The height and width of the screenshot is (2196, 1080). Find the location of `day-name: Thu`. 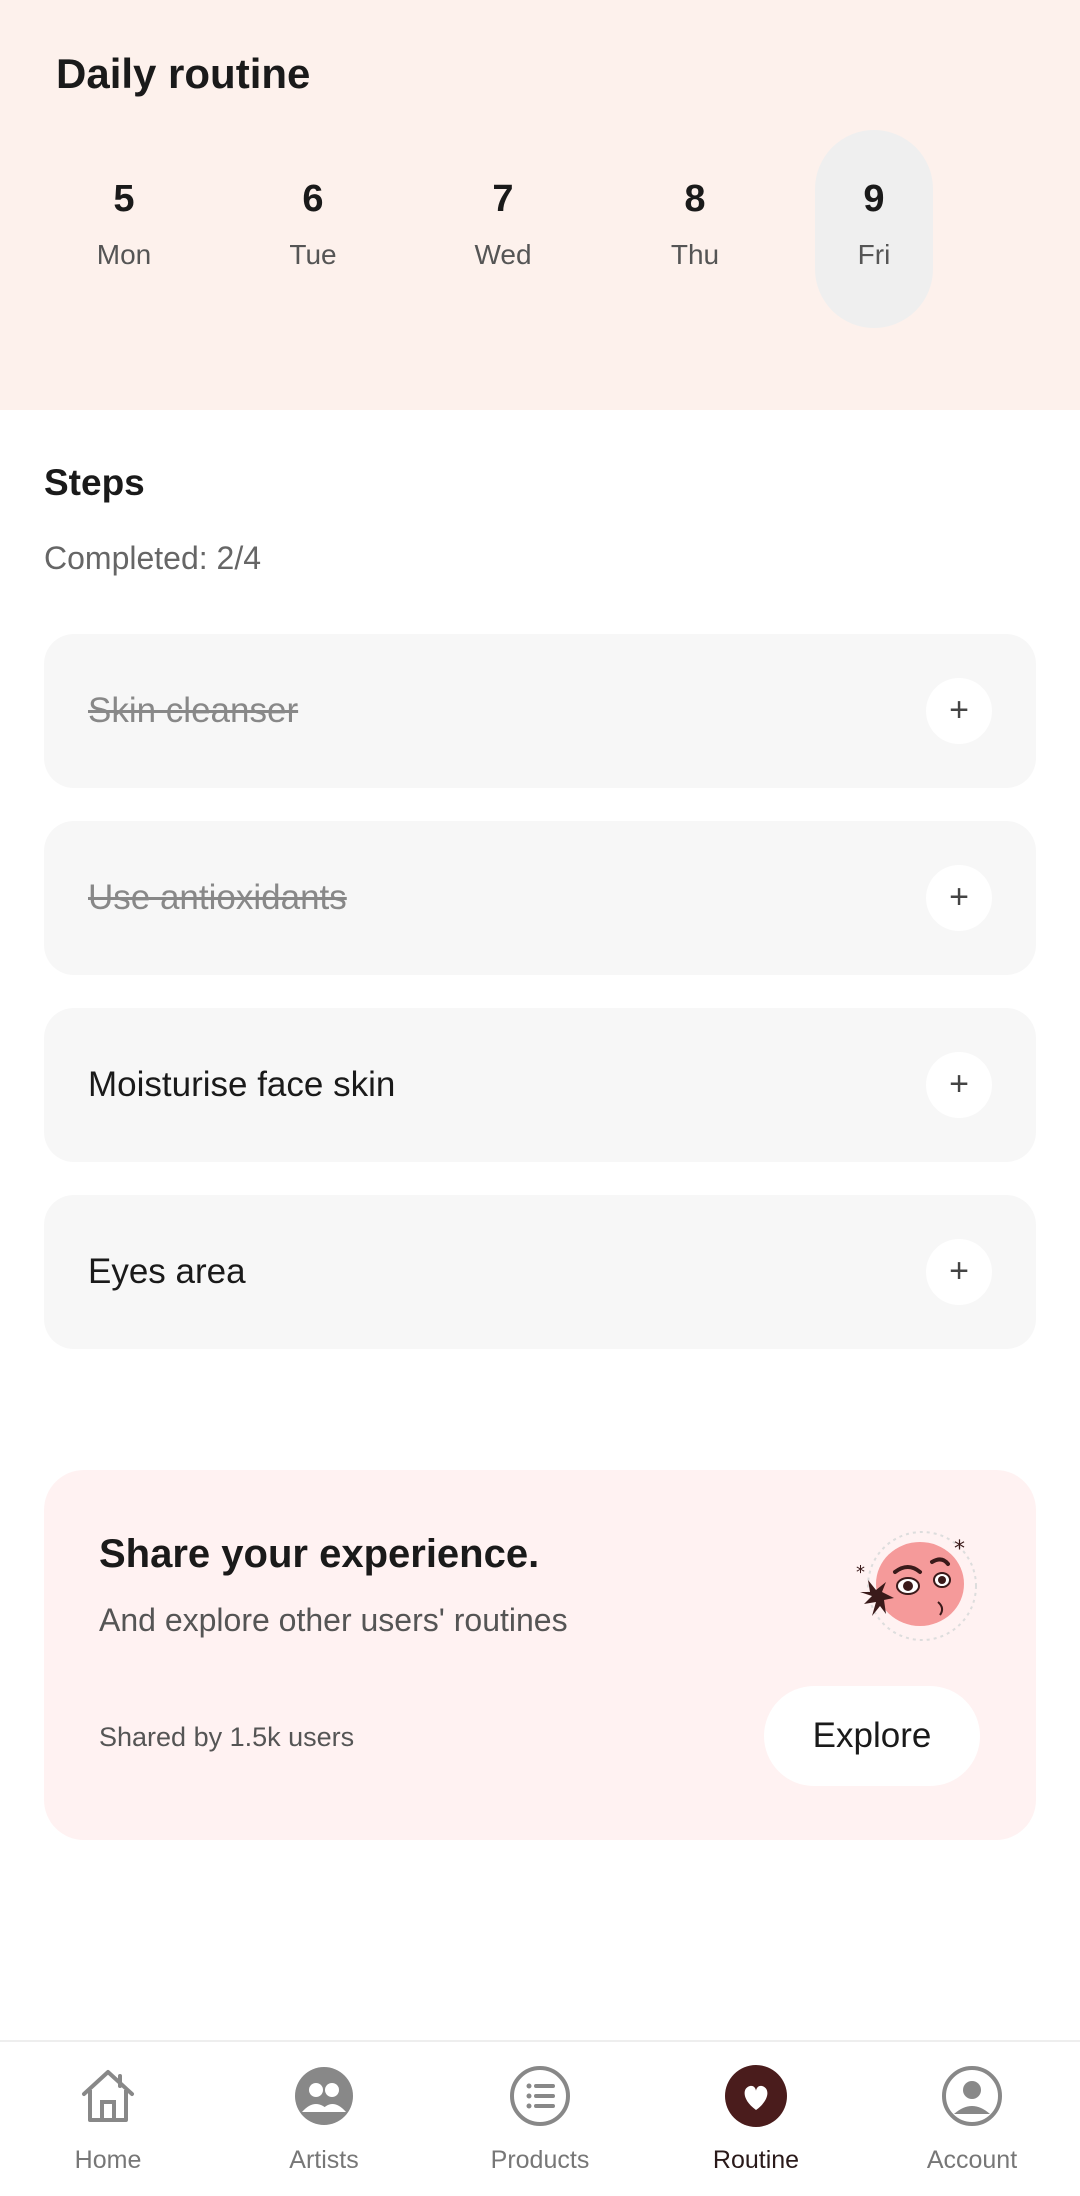

day-name: Thu is located at coordinates (695, 254).